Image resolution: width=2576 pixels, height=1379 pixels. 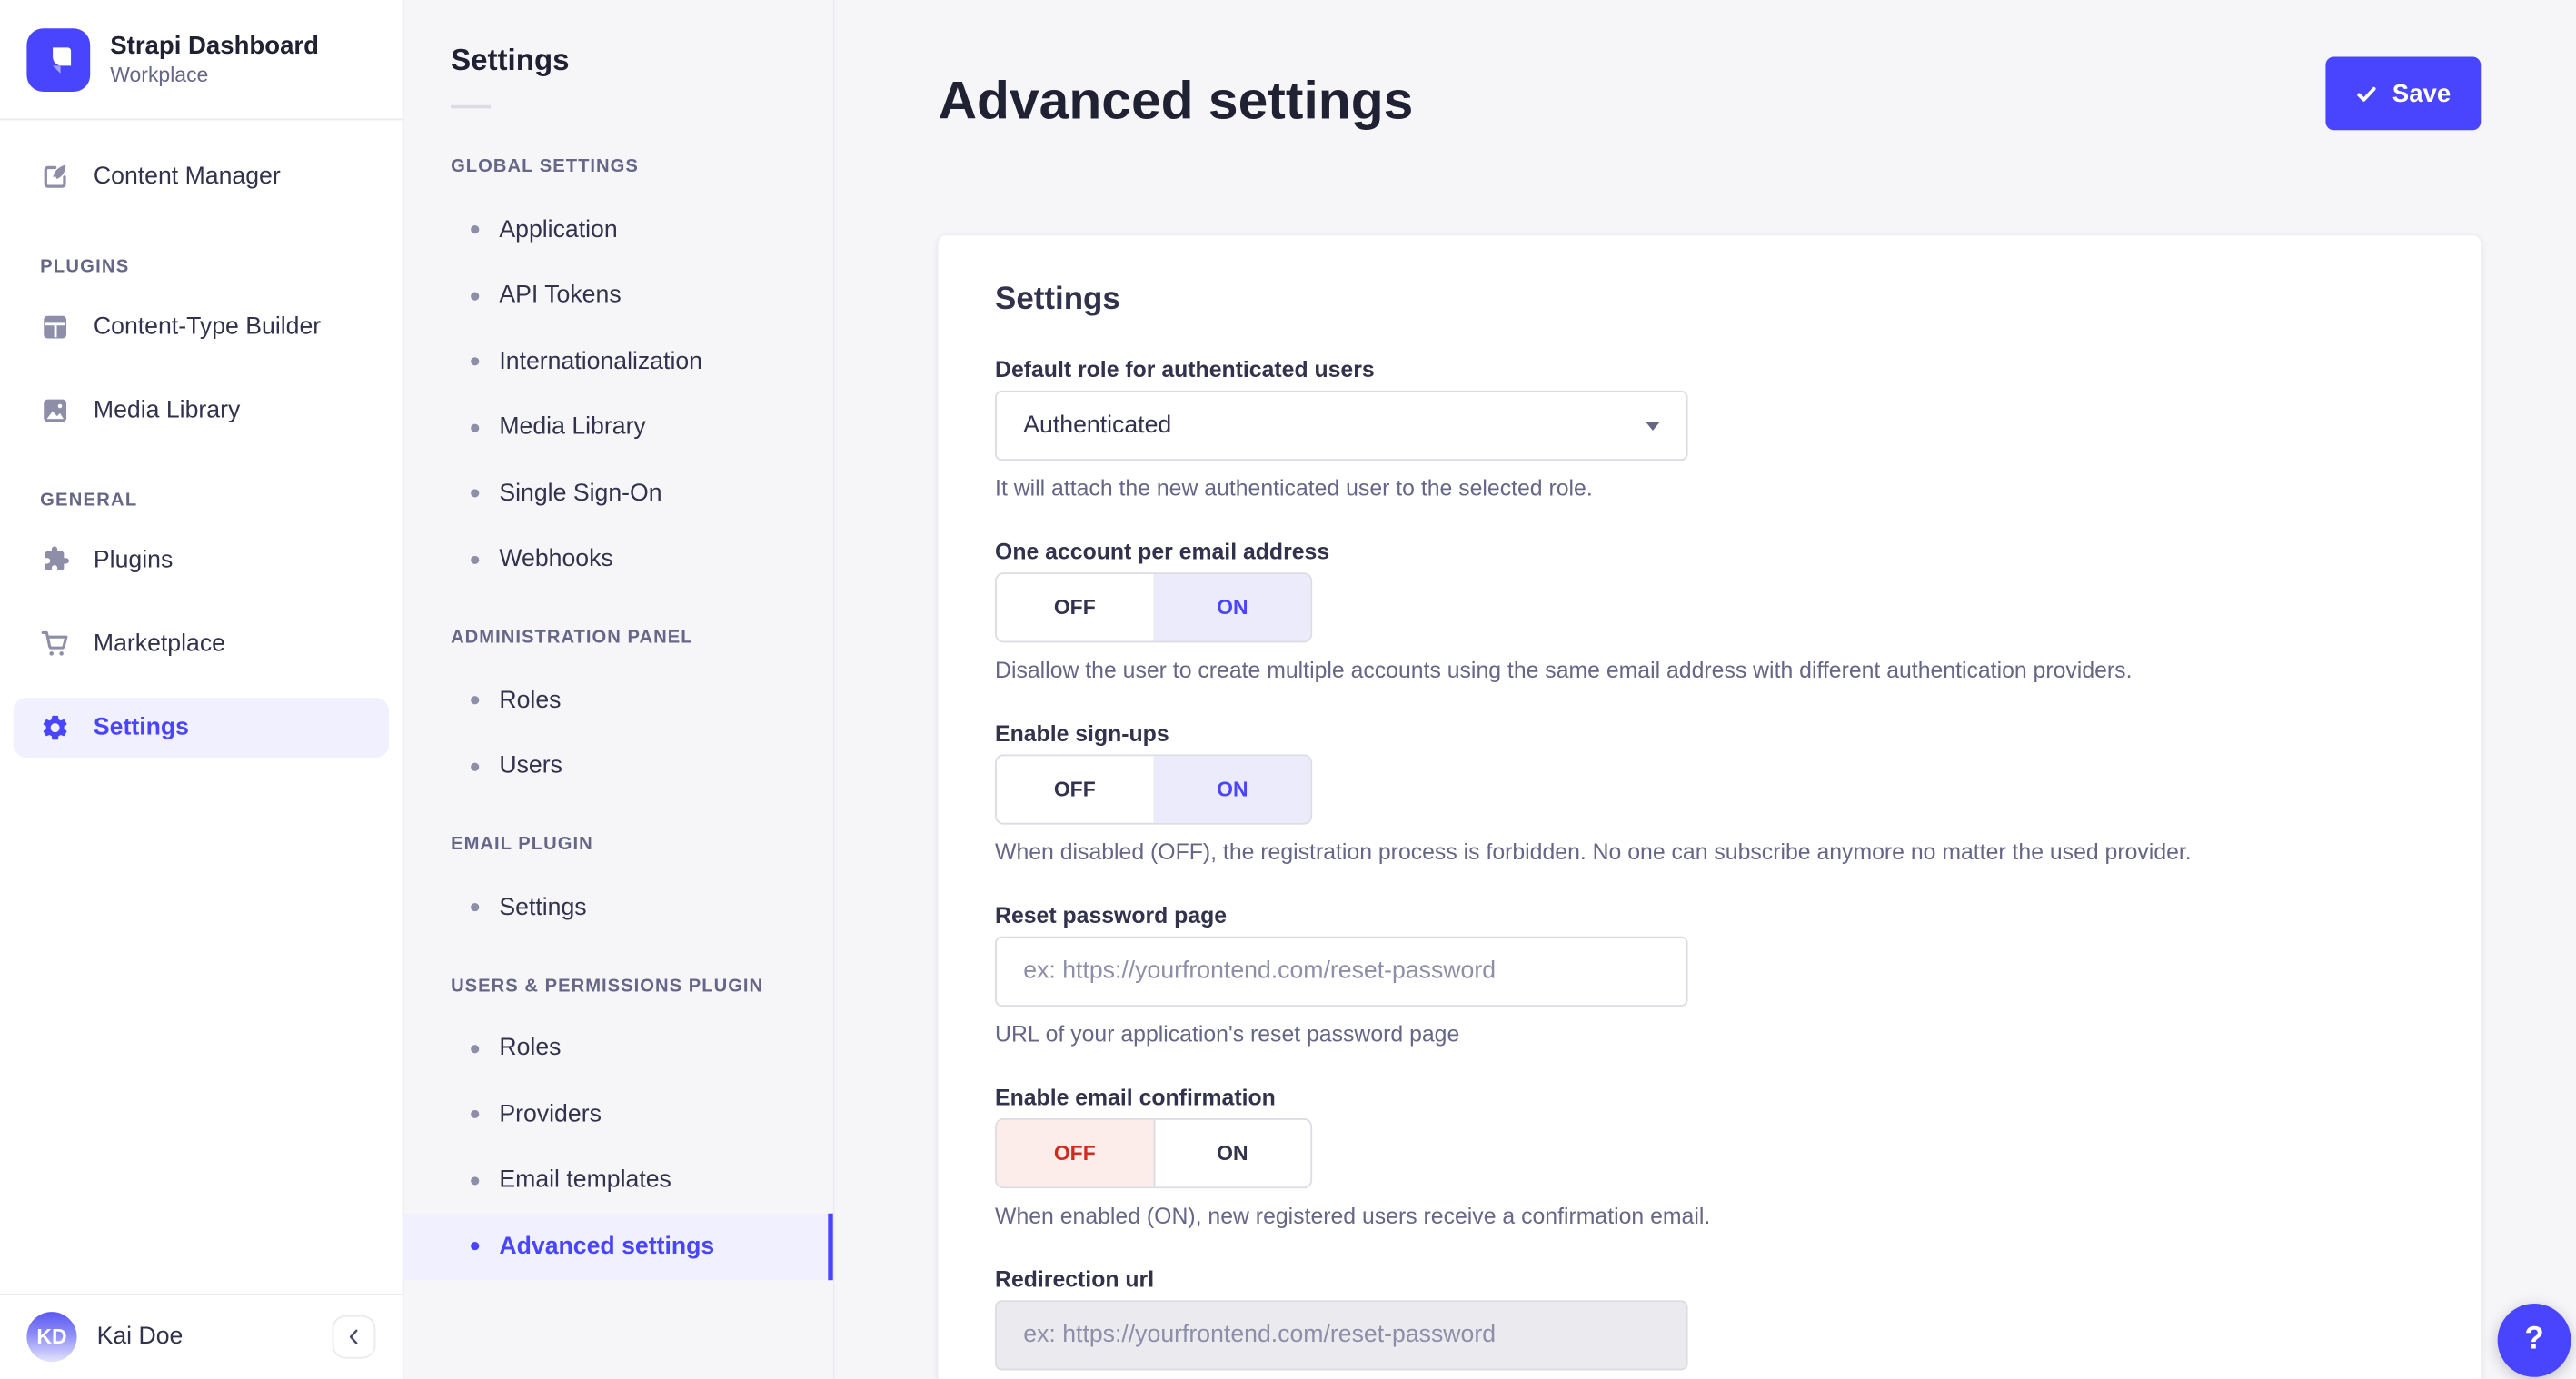 What do you see at coordinates (607, 985) in the screenshot?
I see `subnav-section-users-permissions: USERS & PERMISSIONS PLUGIN` at bounding box center [607, 985].